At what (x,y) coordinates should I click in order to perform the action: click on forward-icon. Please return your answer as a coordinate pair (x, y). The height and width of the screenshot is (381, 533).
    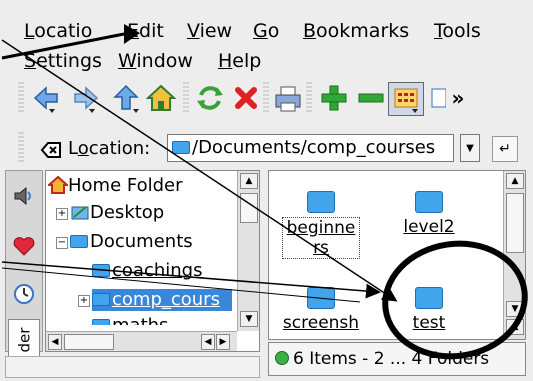
    Looking at the image, I should click on (86, 99).